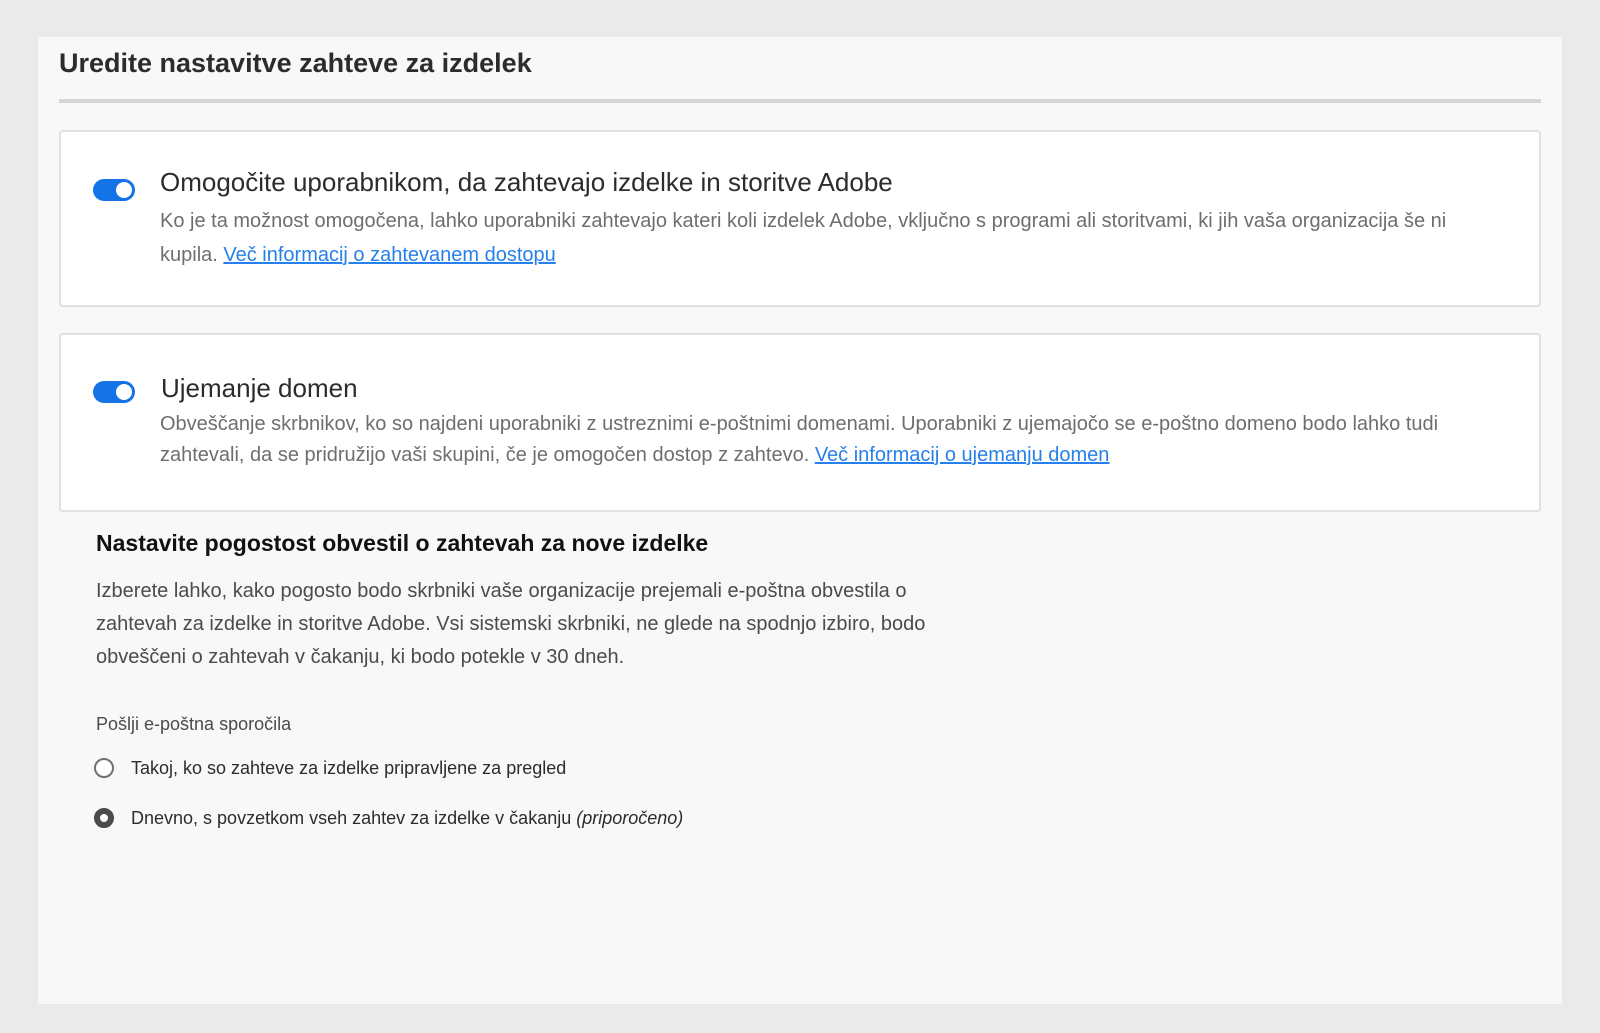 This screenshot has width=1600, height=1033. Describe the element at coordinates (104, 768) in the screenshot. I see `radio-button-unchecked` at that location.